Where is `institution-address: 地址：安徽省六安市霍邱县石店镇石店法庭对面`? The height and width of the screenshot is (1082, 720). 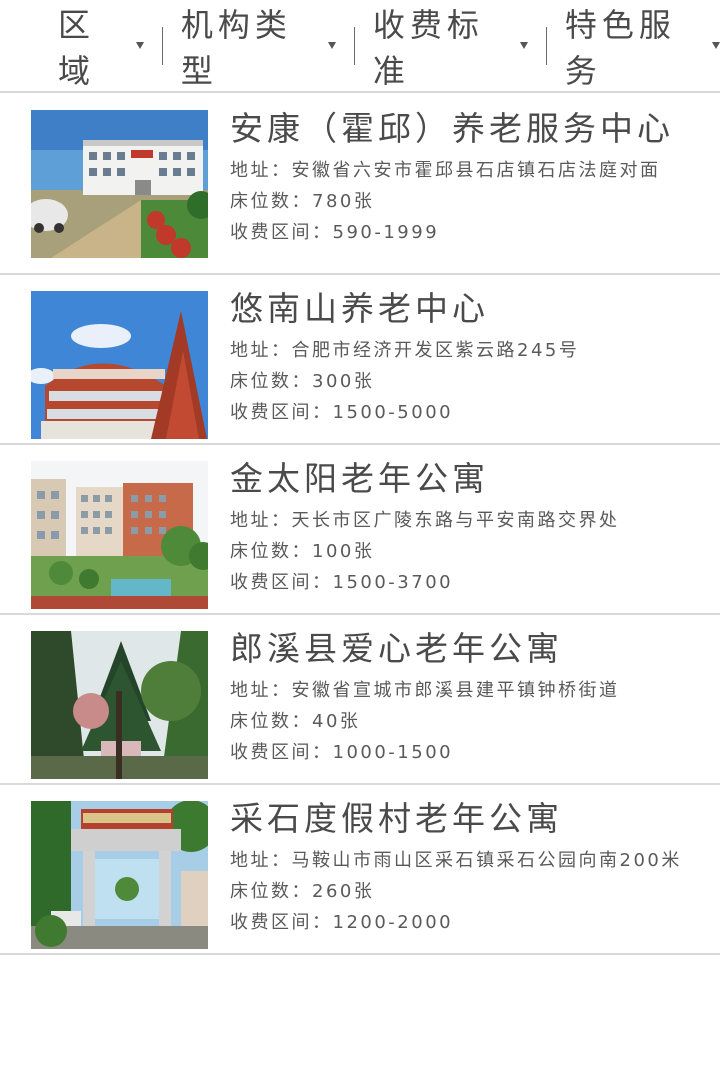 institution-address: 地址：安徽省六安市霍邱县石店镇石店法庭对面 is located at coordinates (470, 170).